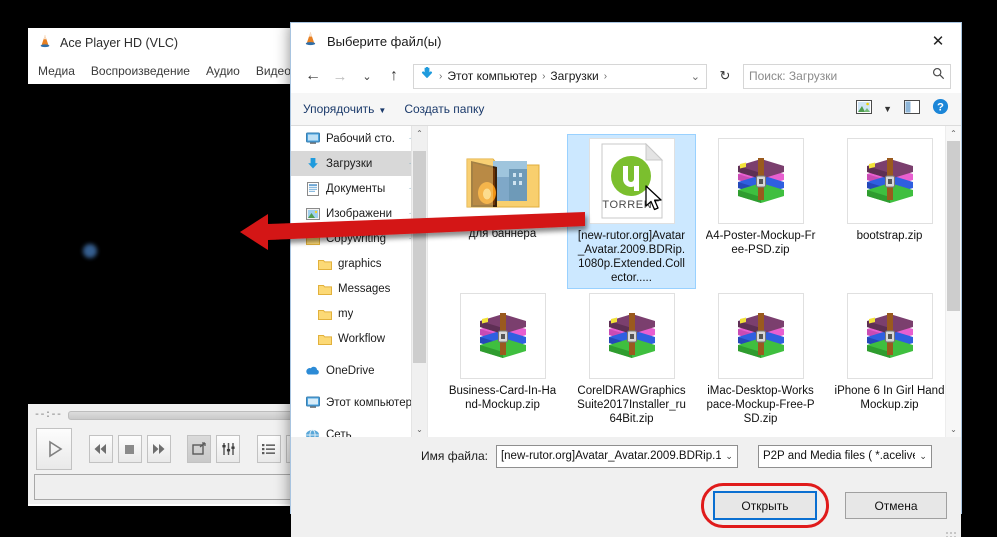 The width and height of the screenshot is (997, 537). I want to click on stop-button, so click(129, 449).